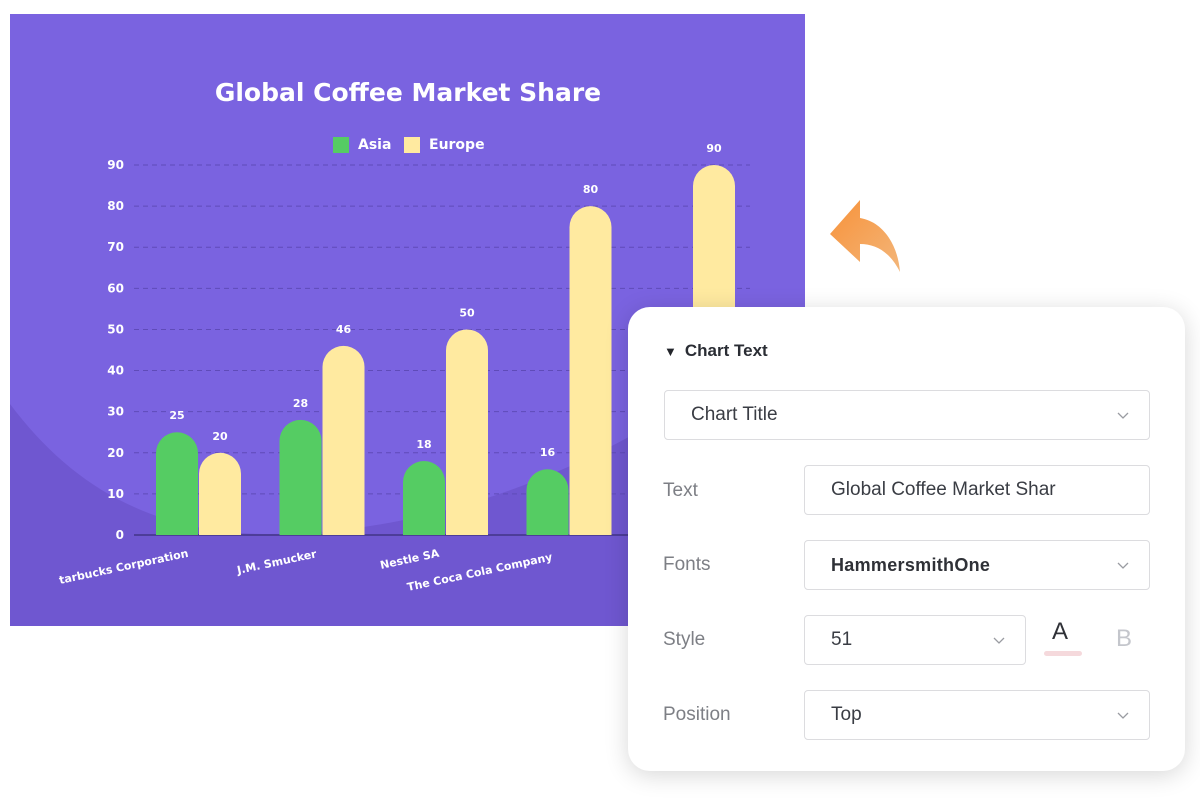  I want to click on y-tick-label: 0, so click(120, 535).